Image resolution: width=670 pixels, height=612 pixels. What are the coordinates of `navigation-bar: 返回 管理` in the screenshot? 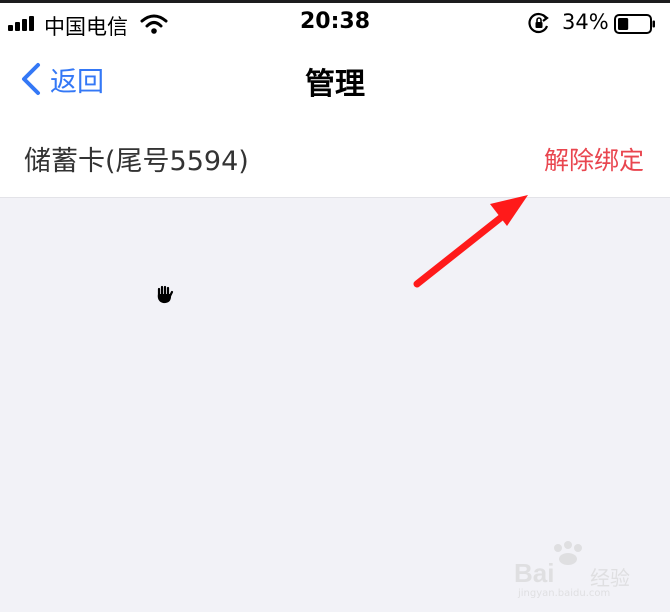 It's located at (335, 80).